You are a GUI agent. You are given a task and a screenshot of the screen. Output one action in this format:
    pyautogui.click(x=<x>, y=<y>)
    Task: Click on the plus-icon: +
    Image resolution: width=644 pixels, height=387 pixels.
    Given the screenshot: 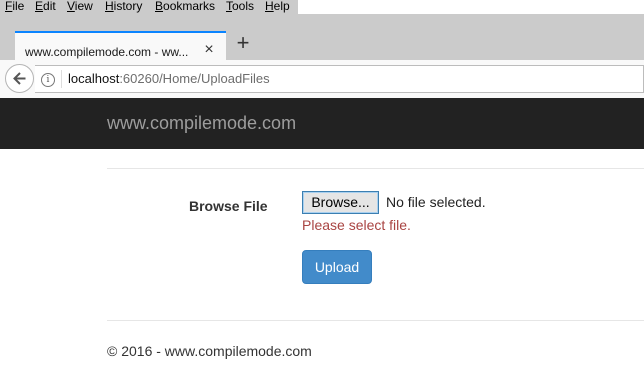 What is the action you would take?
    pyautogui.click(x=243, y=43)
    